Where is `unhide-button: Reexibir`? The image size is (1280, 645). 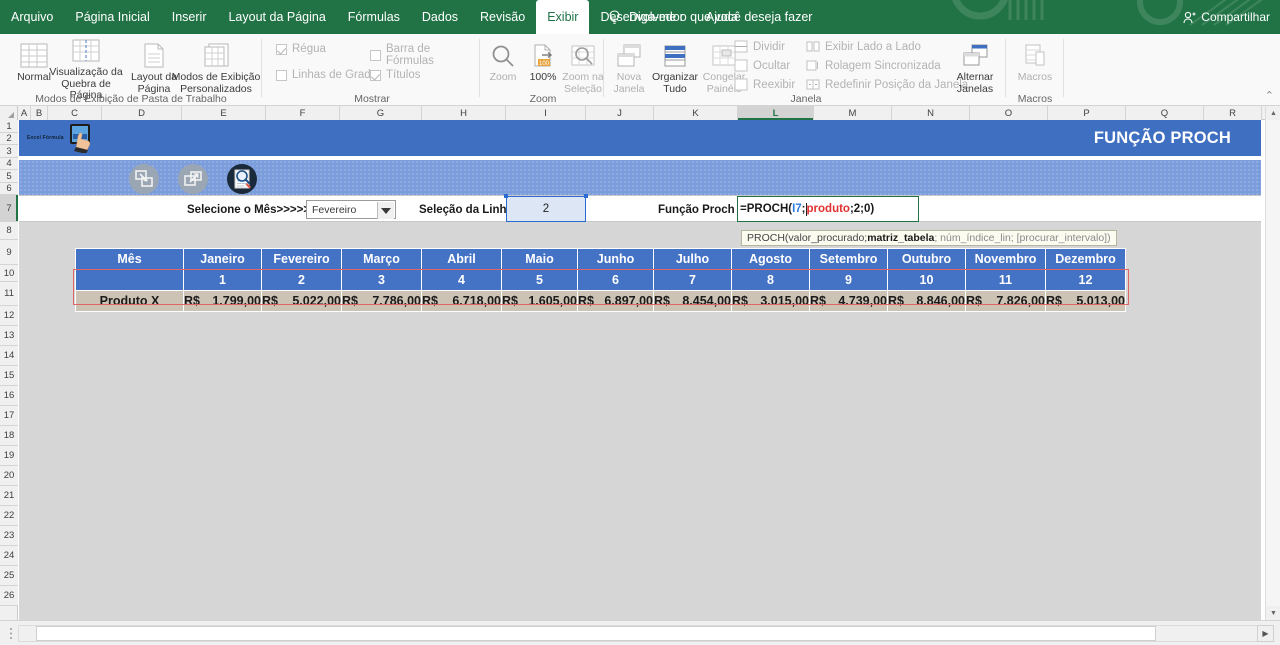
unhide-button: Reexibir is located at coordinates (764, 84).